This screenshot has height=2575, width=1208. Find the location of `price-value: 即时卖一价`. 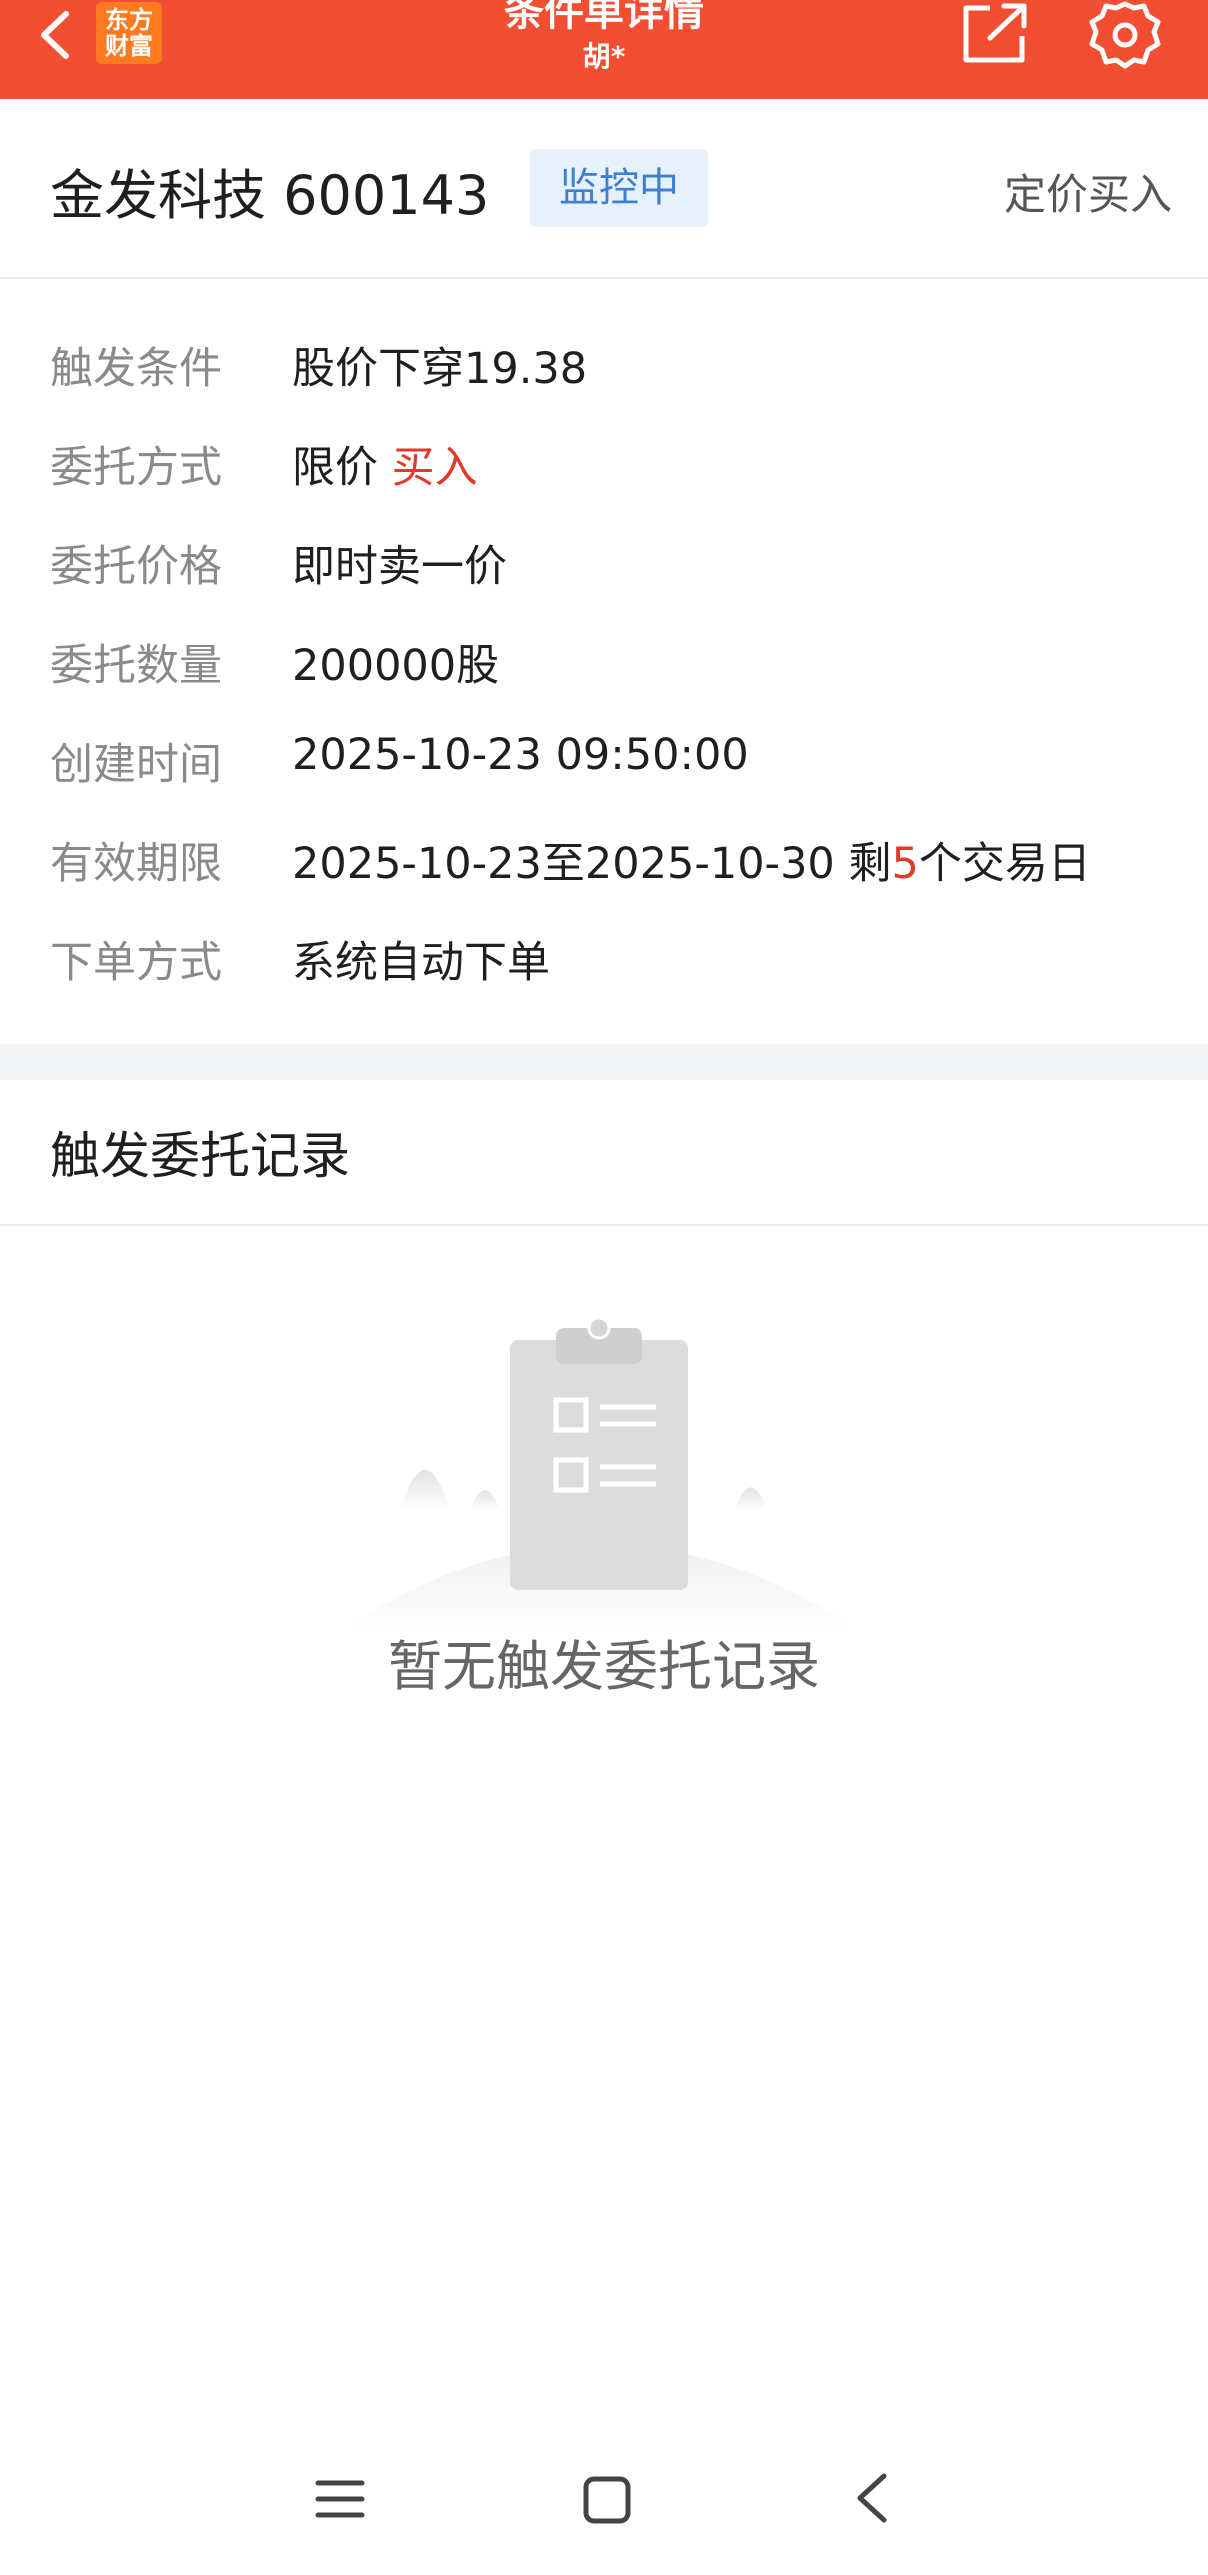

price-value: 即时卖一价 is located at coordinates (399, 567).